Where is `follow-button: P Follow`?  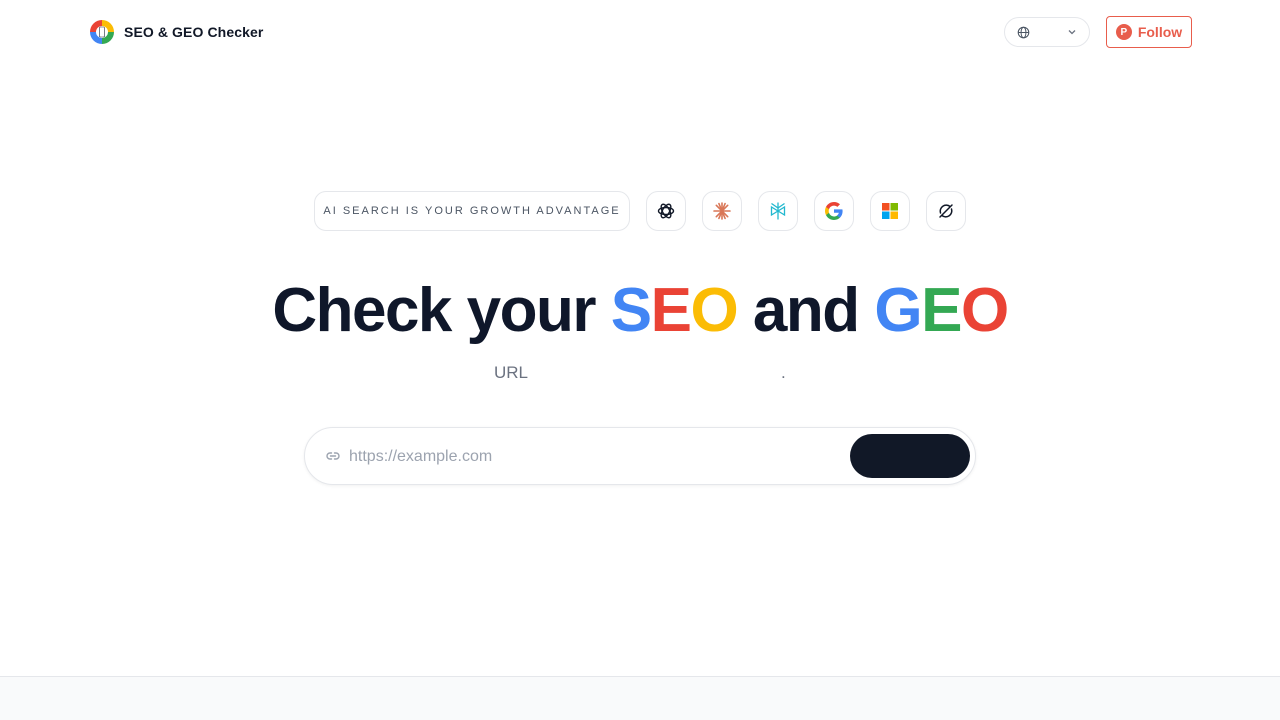 follow-button: P Follow is located at coordinates (1149, 32).